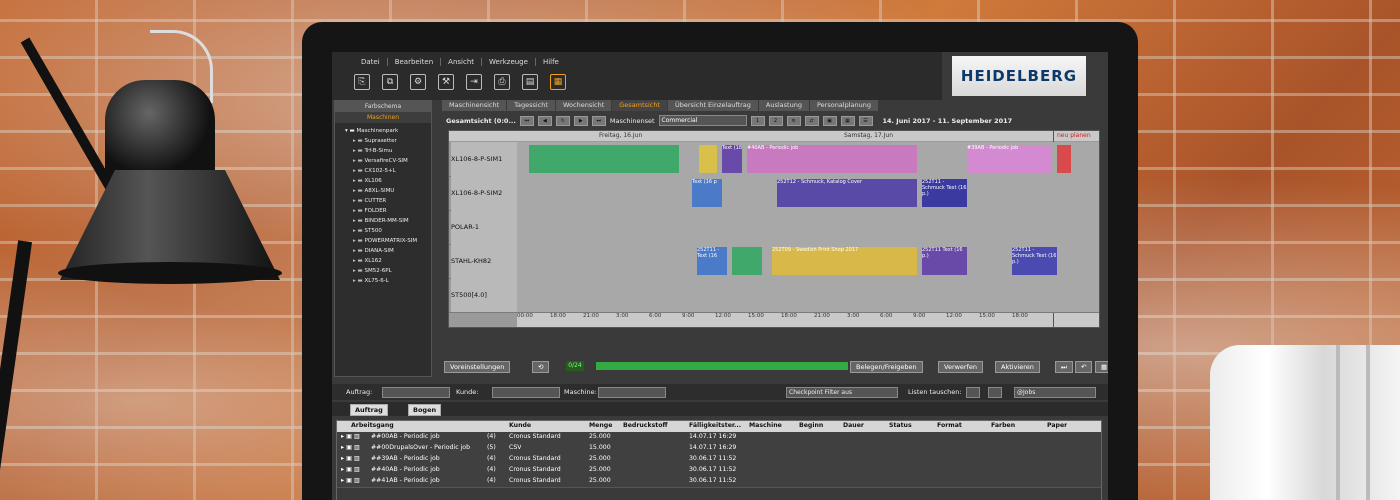  Describe the element at coordinates (645, 425) in the screenshot. I see `column-header-3: Bedruckstoff` at that location.